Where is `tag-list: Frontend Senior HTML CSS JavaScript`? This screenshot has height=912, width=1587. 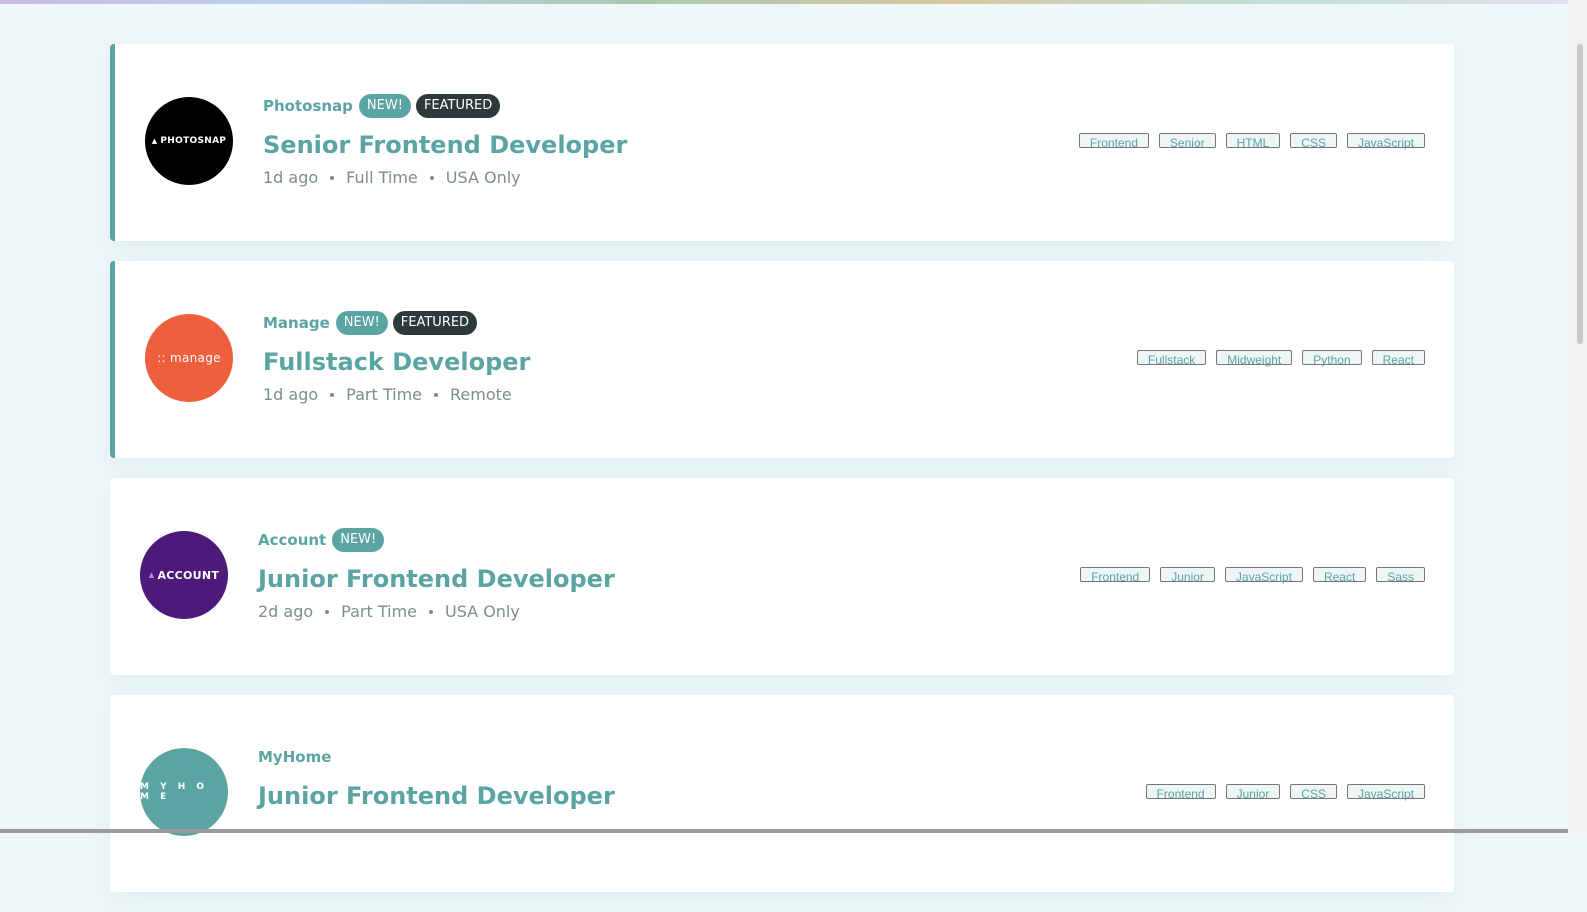
tag-list: Frontend Senior HTML CSS JavaScript is located at coordinates (1251, 141).